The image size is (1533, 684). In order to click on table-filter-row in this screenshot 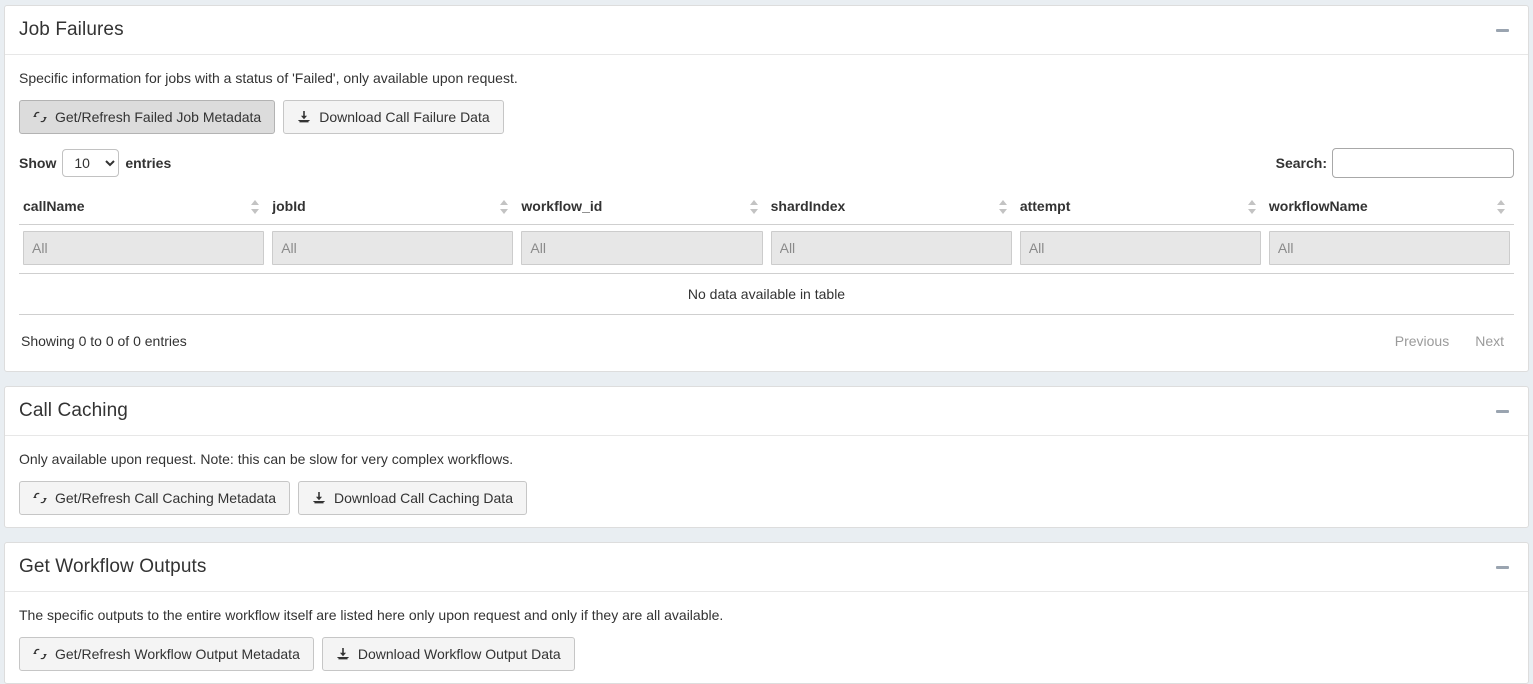, I will do `click(766, 249)`.